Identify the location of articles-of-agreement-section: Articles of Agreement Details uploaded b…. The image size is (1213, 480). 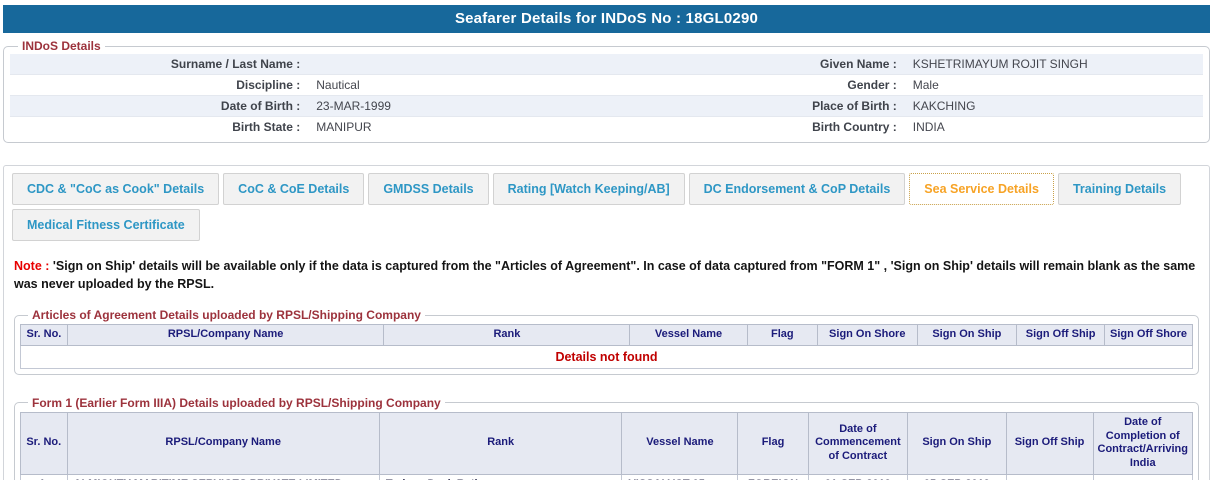
(606, 341).